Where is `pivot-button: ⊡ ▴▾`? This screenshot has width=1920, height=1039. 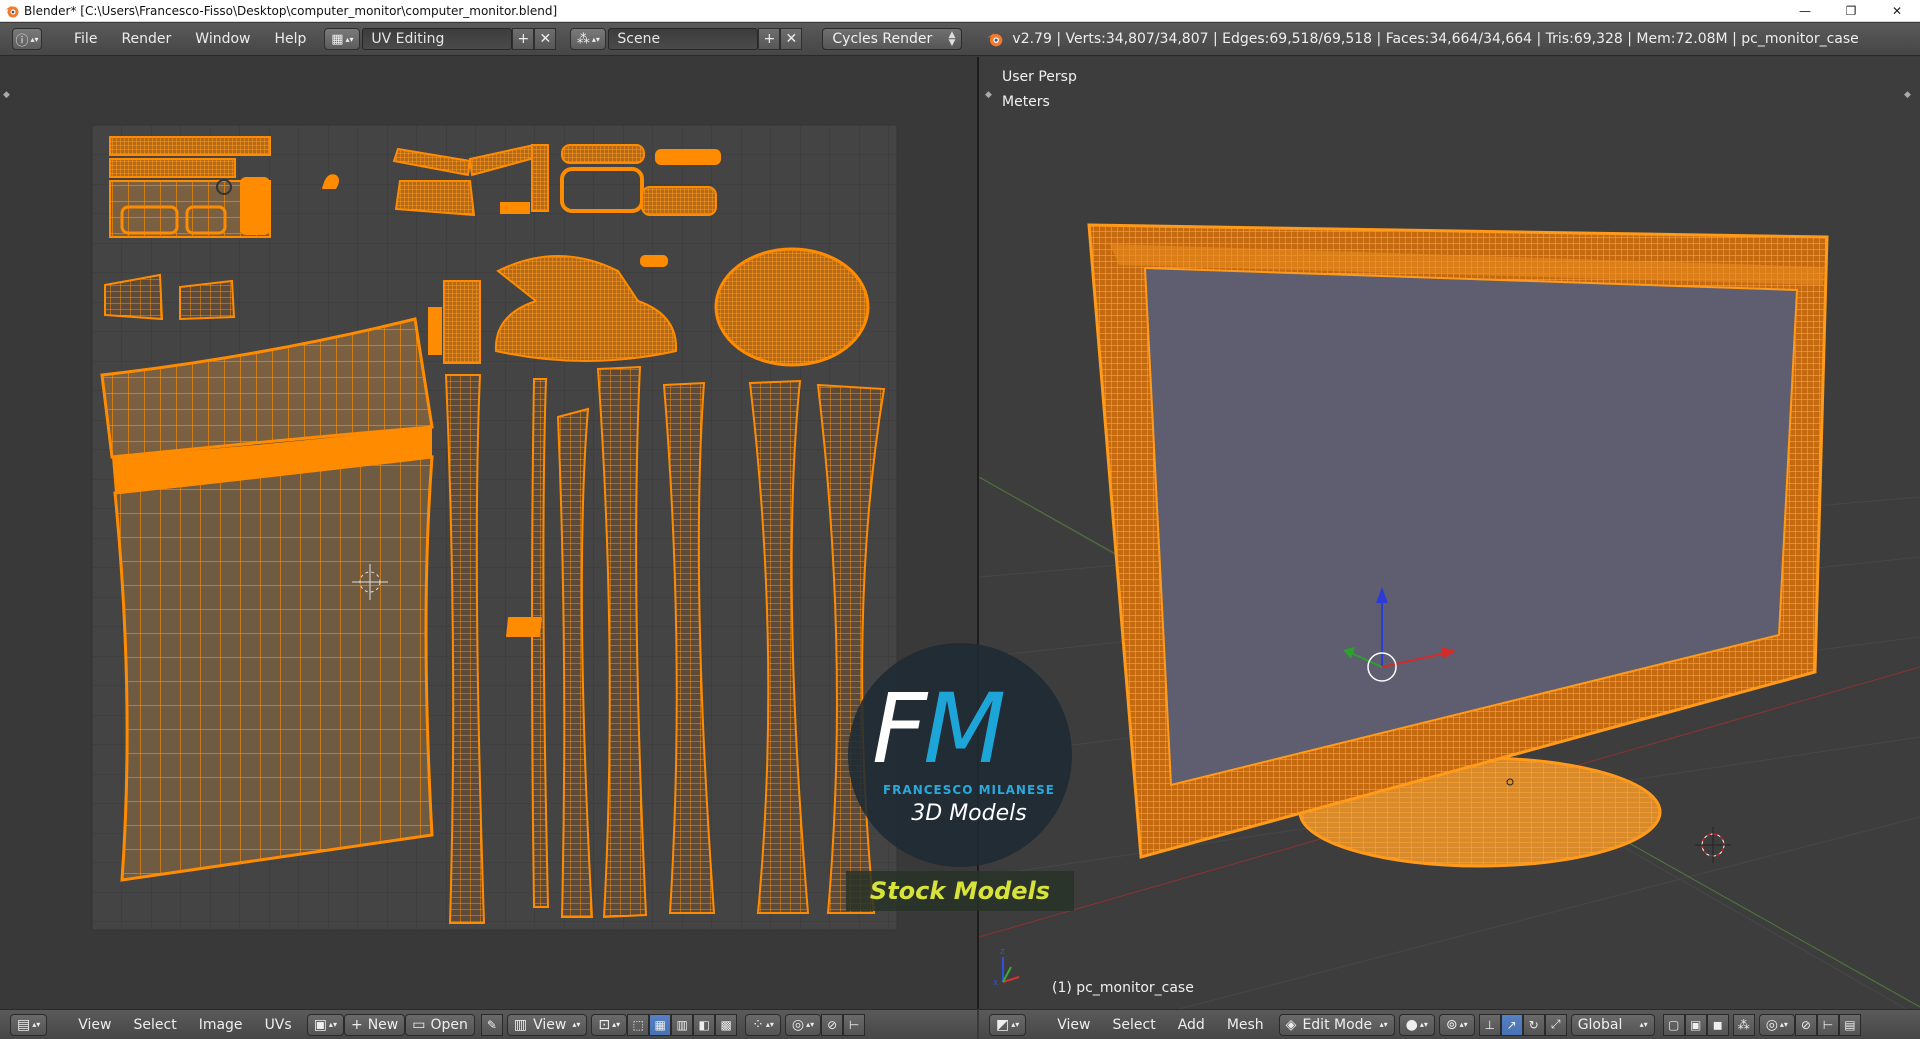 pivot-button: ⊡ ▴▾ is located at coordinates (609, 1024).